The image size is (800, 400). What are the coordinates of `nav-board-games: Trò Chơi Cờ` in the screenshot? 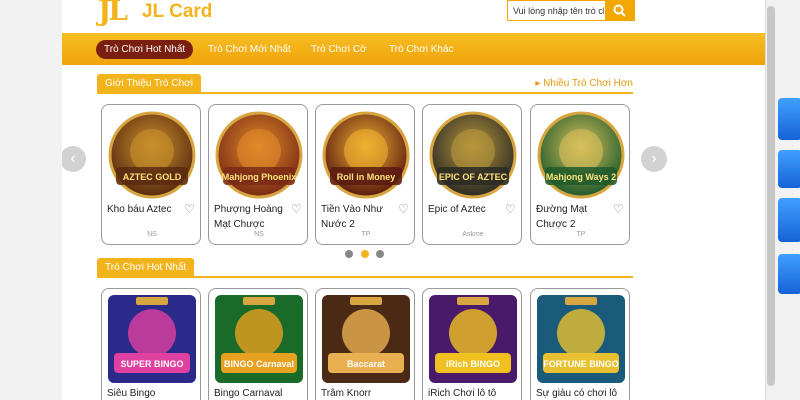 It's located at (339, 49).